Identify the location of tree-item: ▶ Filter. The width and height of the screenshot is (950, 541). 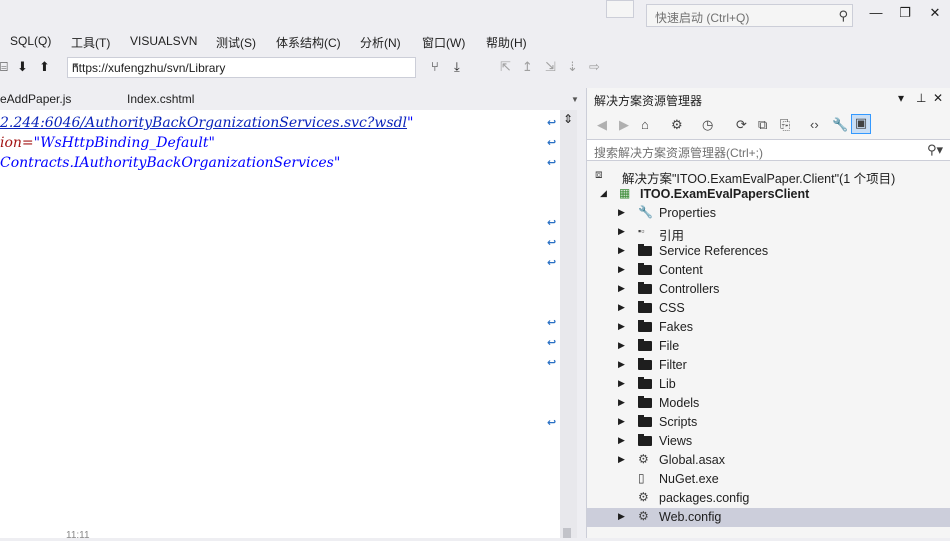
(768, 365).